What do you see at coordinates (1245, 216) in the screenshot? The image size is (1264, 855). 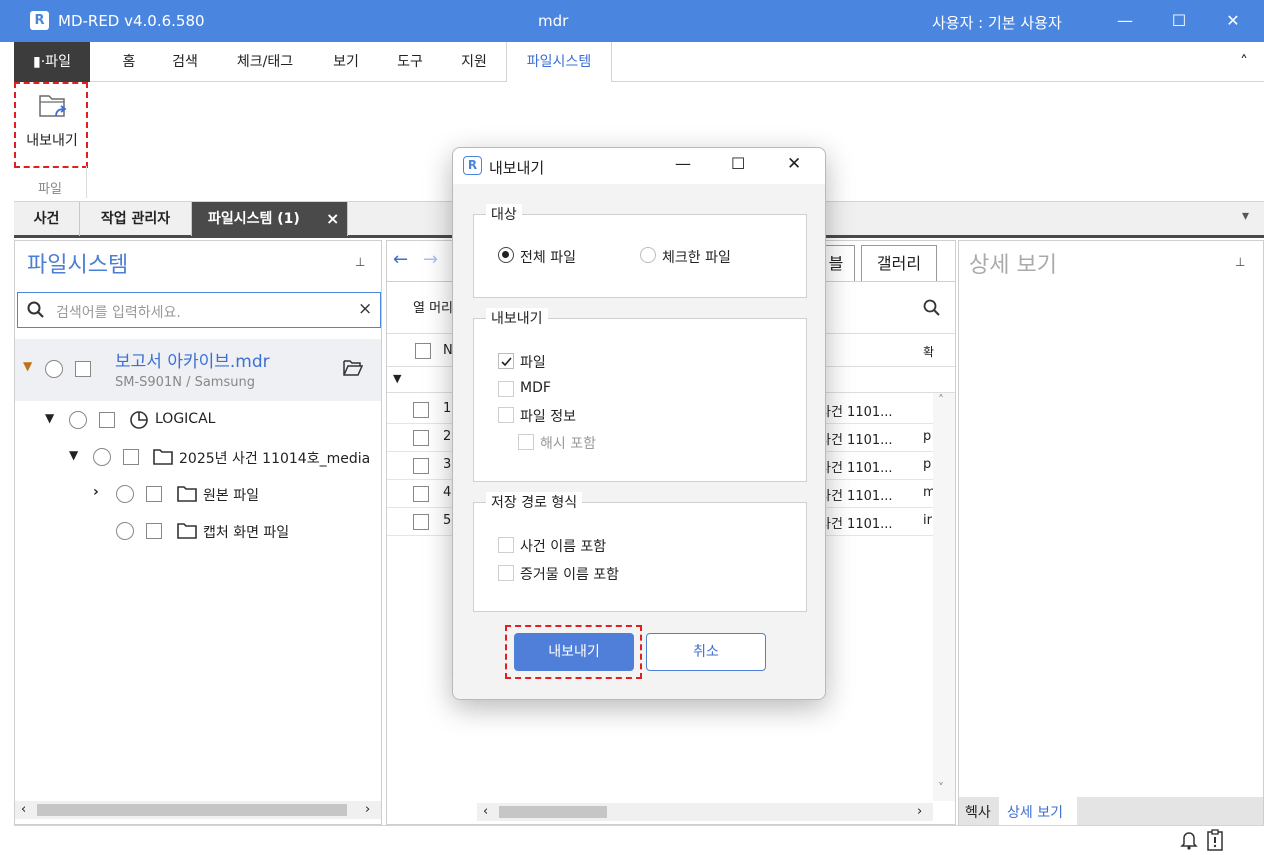 I see `tab-dropdown-icon: ▾` at bounding box center [1245, 216].